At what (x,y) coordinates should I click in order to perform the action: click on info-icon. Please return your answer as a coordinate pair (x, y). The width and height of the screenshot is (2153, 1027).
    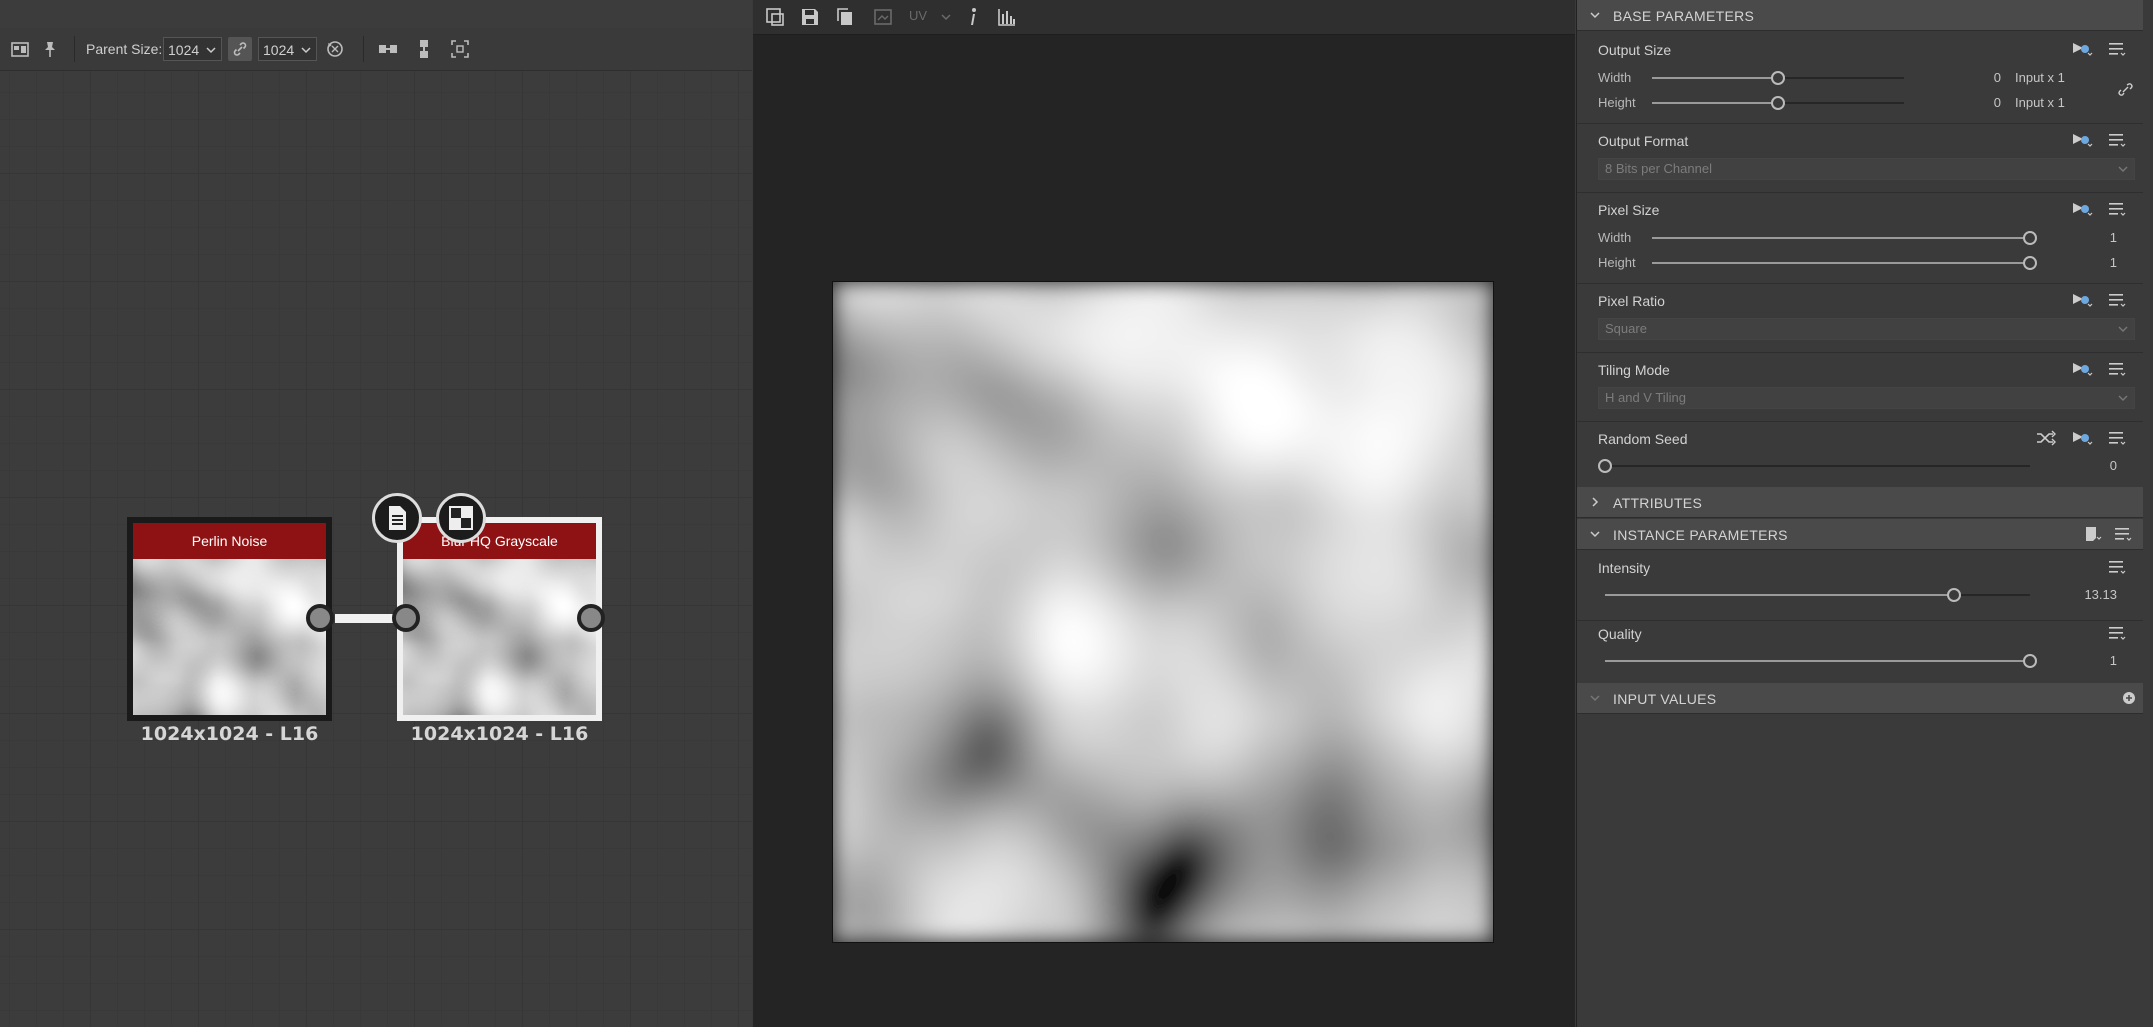
    Looking at the image, I should click on (973, 17).